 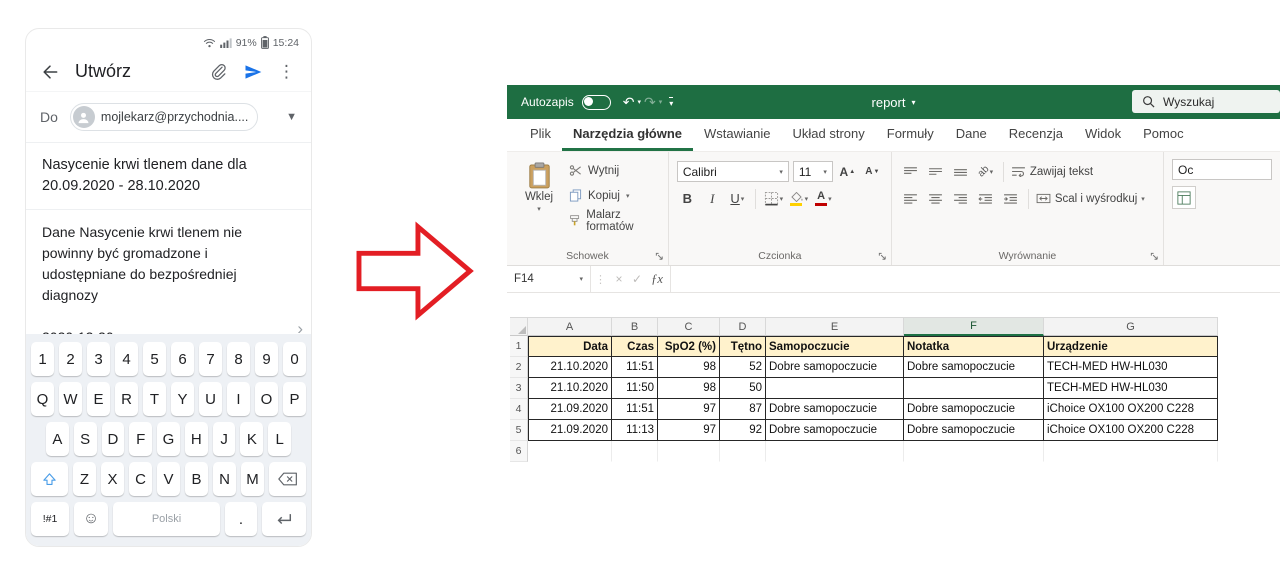 What do you see at coordinates (847, 171) in the screenshot?
I see `grow-font-button: A ▲` at bounding box center [847, 171].